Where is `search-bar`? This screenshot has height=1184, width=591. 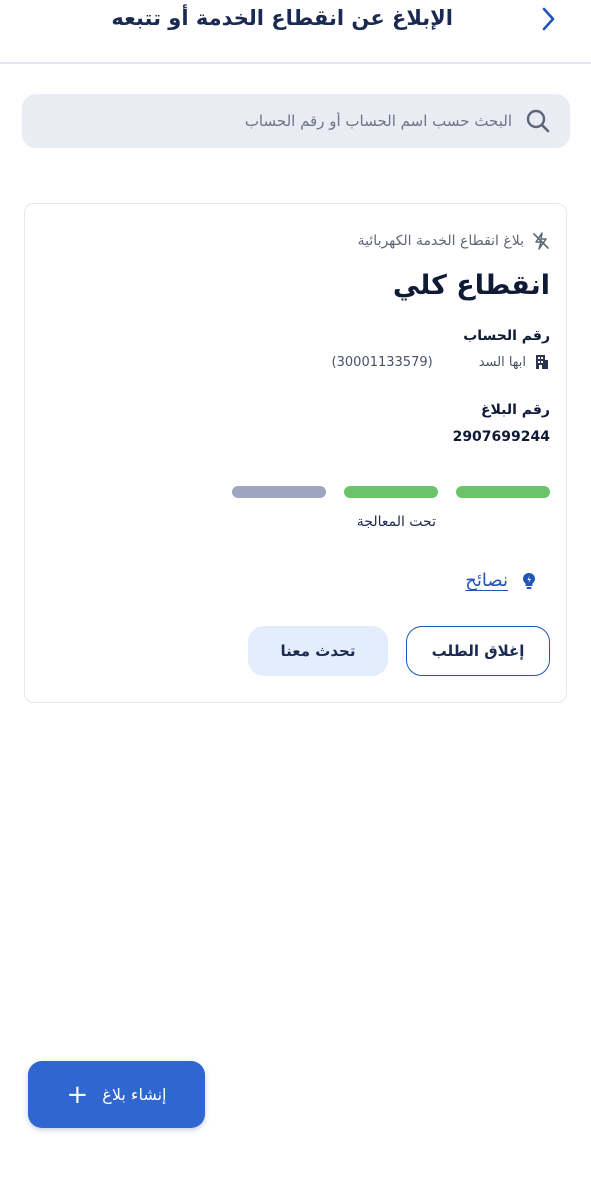 search-bar is located at coordinates (296, 121).